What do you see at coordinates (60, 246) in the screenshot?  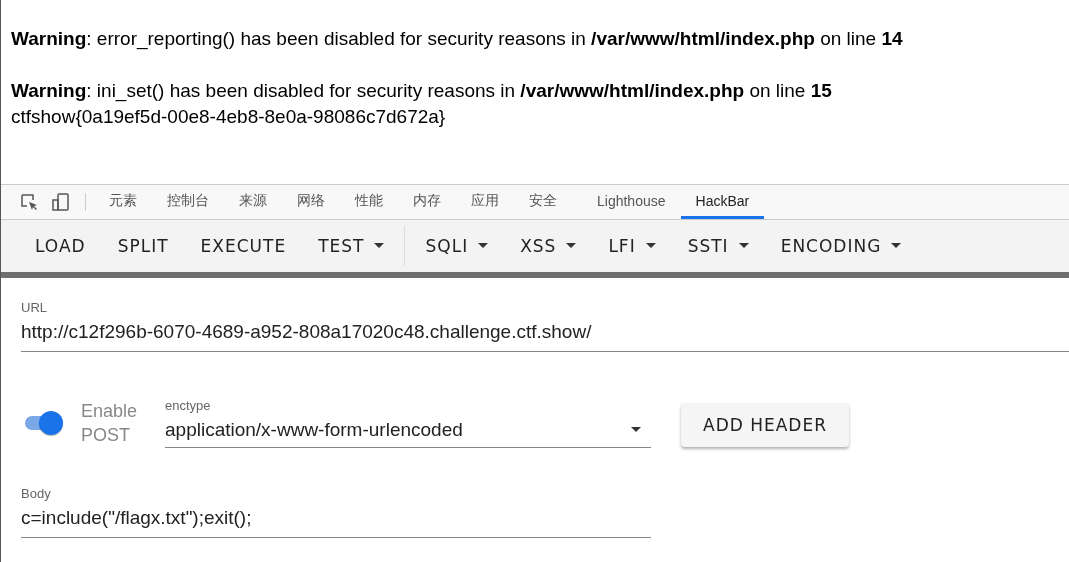 I see `toolbar-button: LOAD` at bounding box center [60, 246].